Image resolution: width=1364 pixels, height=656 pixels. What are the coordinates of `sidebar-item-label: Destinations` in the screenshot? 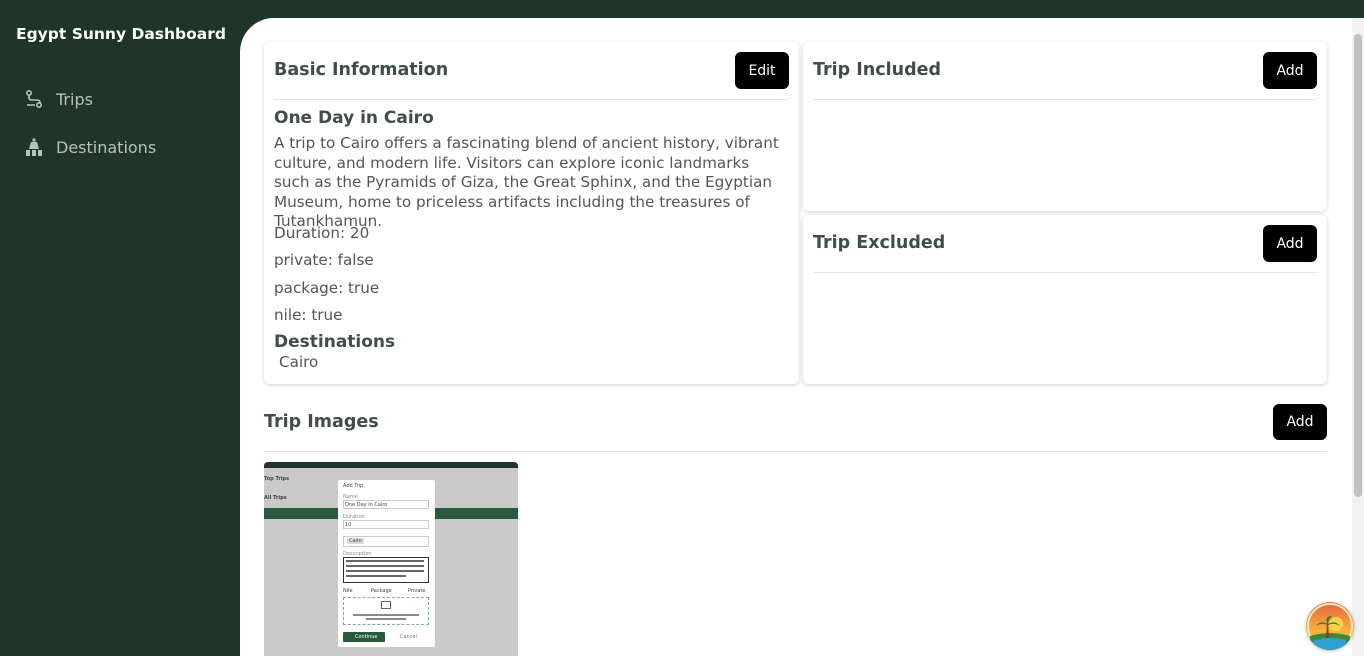 It's located at (106, 147).